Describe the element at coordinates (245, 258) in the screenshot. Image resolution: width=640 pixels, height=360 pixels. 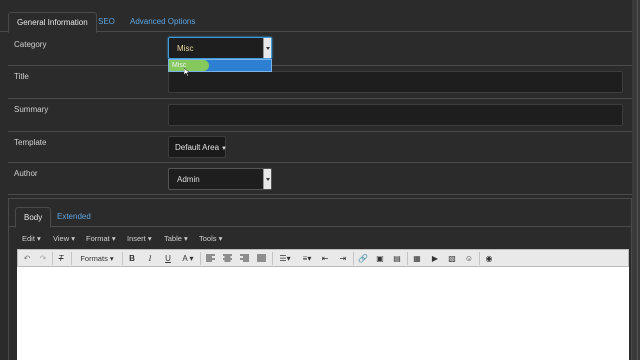
I see `align-right-icon` at that location.